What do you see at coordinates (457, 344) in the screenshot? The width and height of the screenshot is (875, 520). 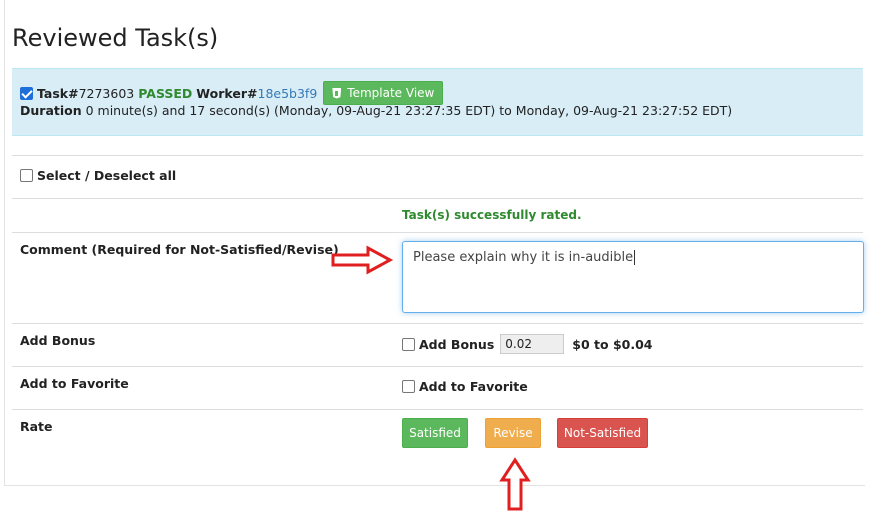 I see `bonus-checkbox-label: Add Bonus` at bounding box center [457, 344].